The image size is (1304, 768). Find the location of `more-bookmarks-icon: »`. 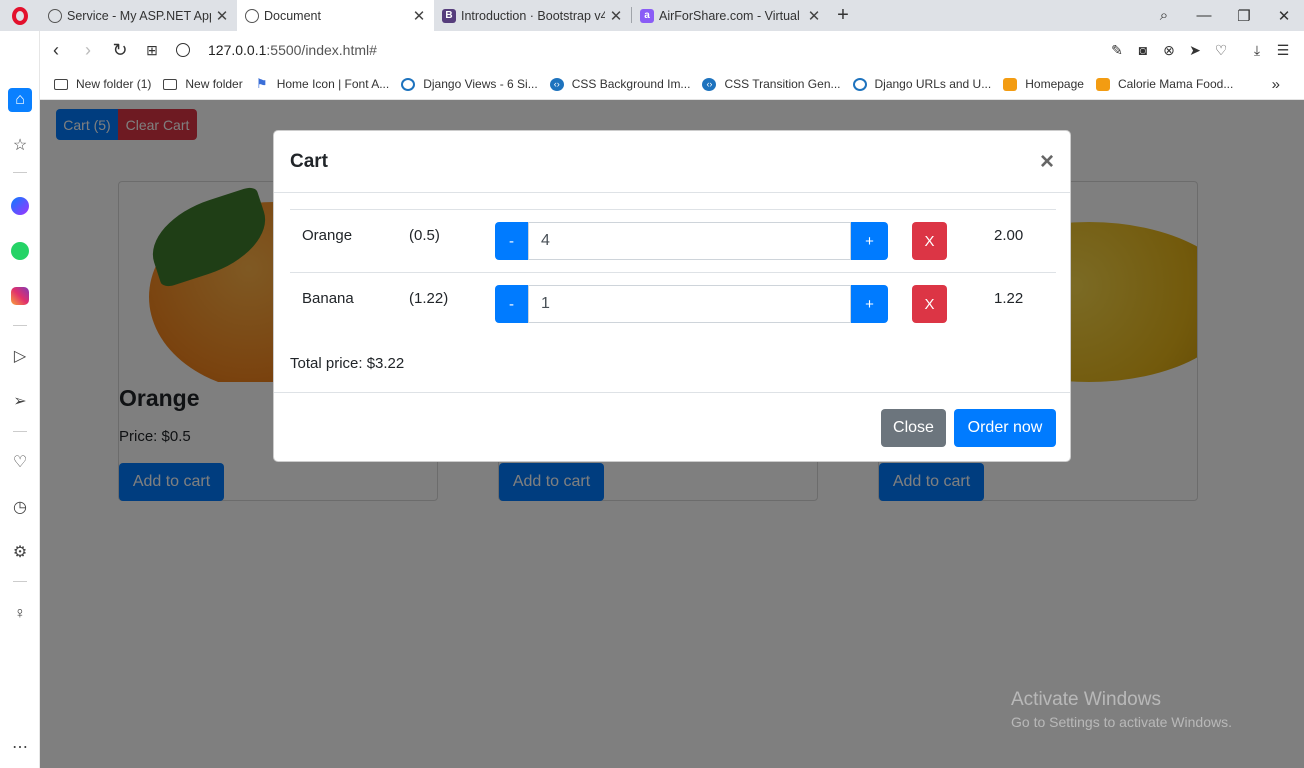

more-bookmarks-icon: » is located at coordinates (1276, 84).